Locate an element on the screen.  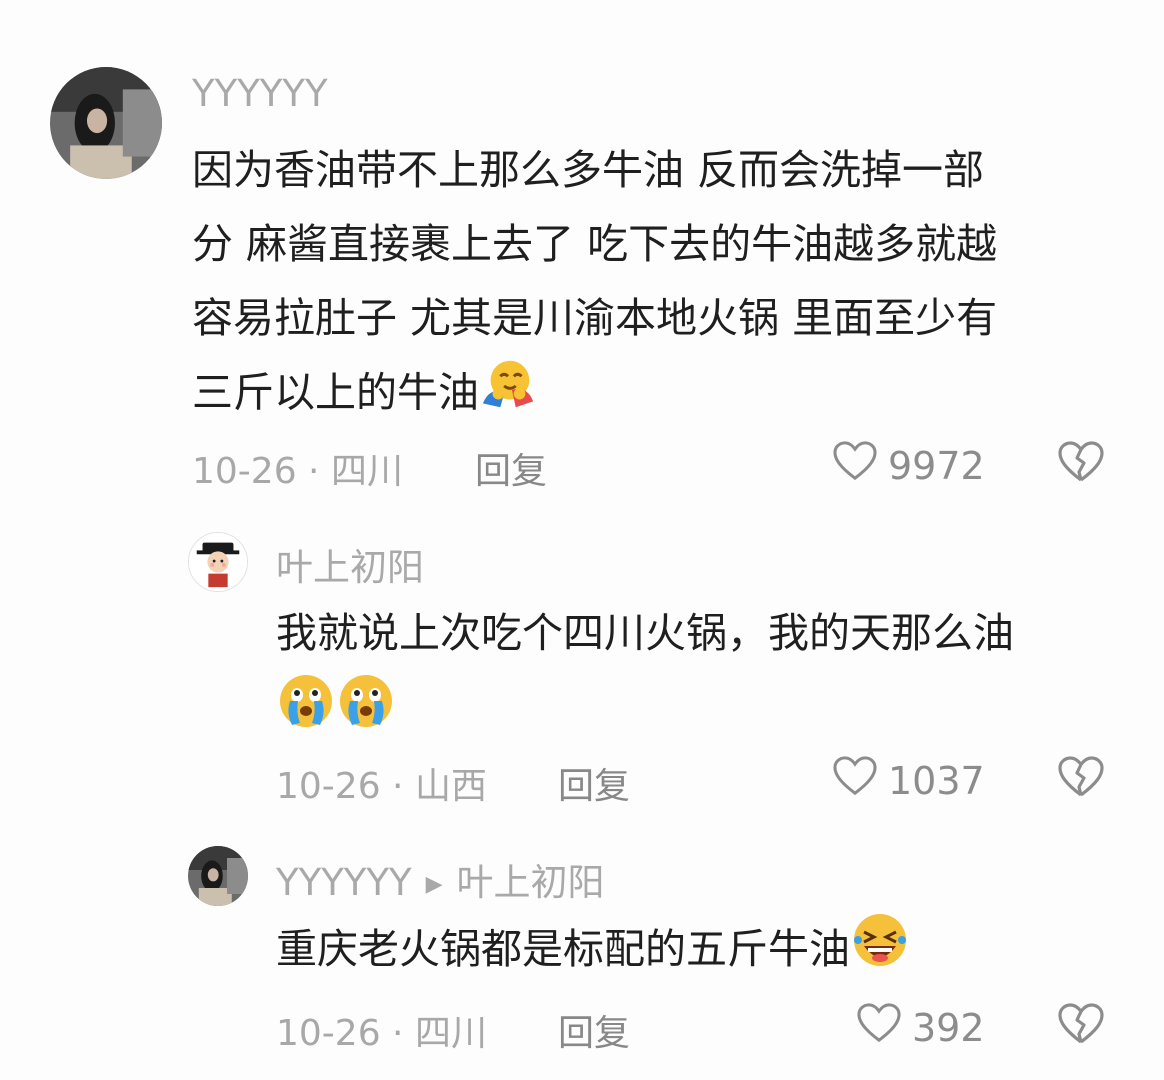
hug-emoji-icon is located at coordinates (508, 395).